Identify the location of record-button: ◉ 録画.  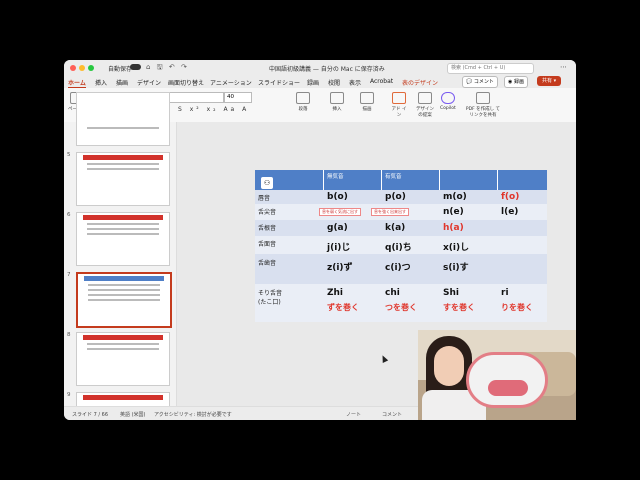
(516, 82).